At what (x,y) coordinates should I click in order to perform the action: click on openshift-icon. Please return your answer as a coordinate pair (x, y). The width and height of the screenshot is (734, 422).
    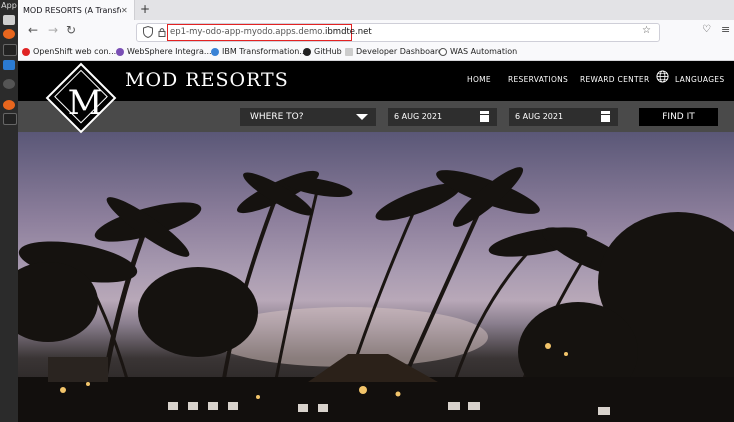
    Looking at the image, I should click on (26, 51).